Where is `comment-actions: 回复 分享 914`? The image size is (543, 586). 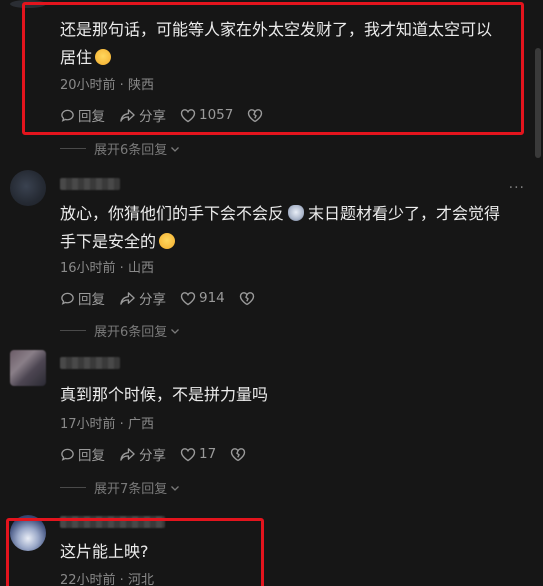
comment-actions: 回复 分享 914 is located at coordinates (166, 298).